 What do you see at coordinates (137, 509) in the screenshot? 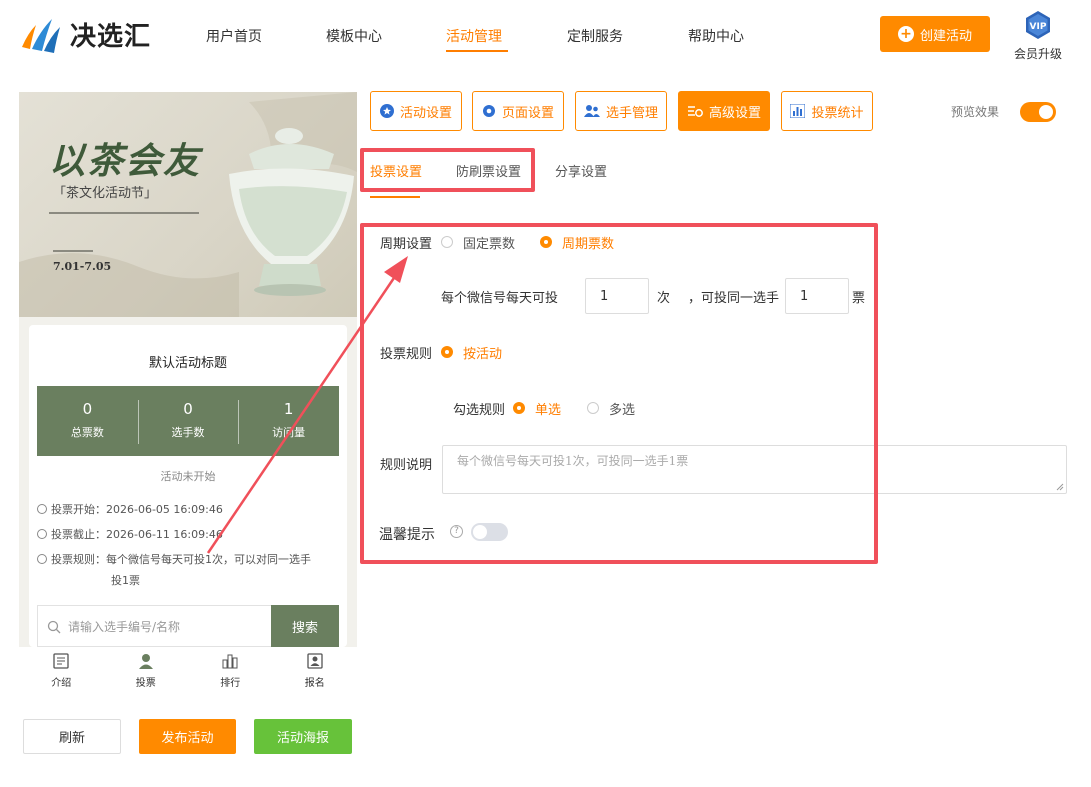
I see `vote-start-text: 投票开始：2026-06-05 16:09:46` at bounding box center [137, 509].